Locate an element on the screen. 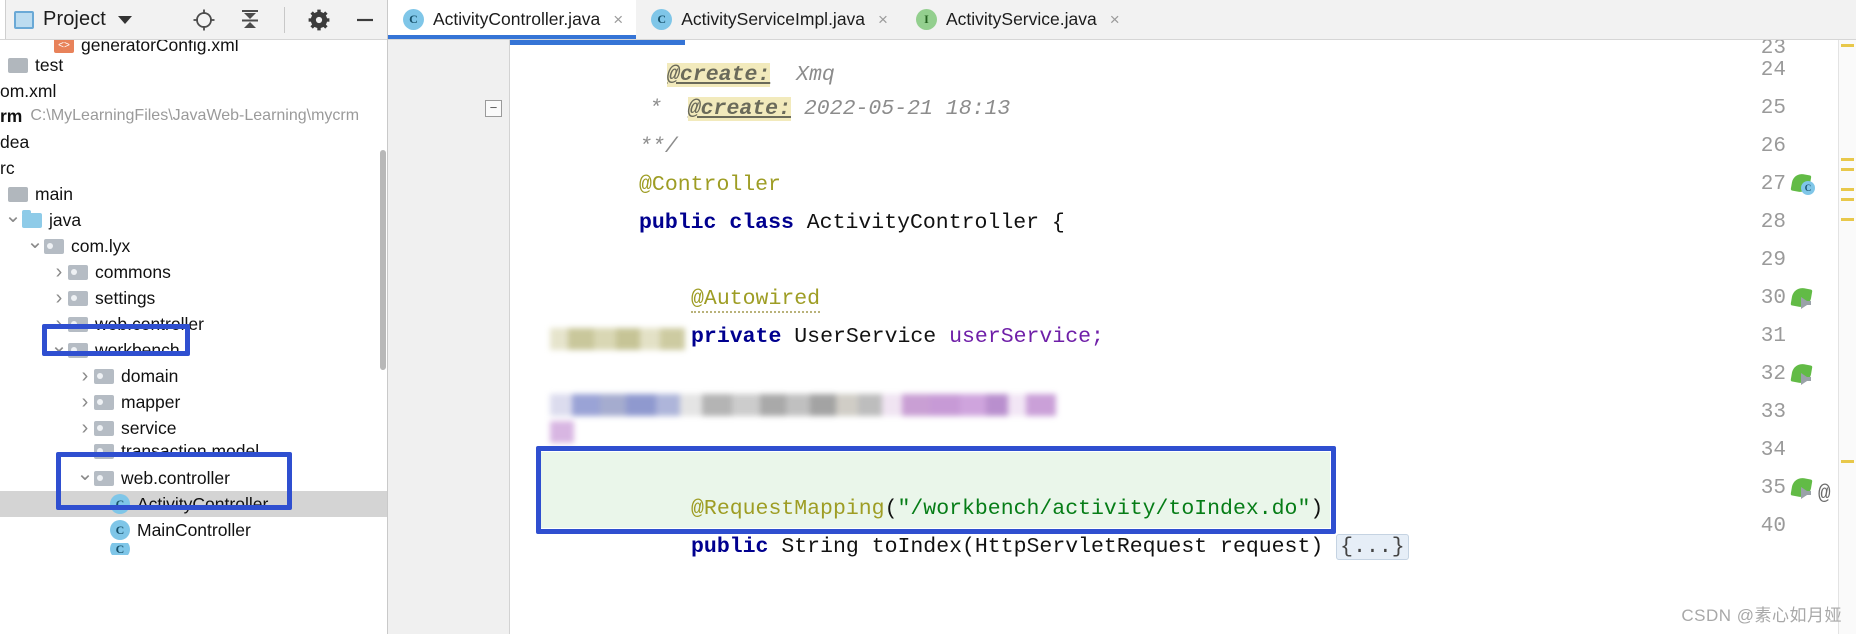  locate-icon is located at coordinates (204, 20).